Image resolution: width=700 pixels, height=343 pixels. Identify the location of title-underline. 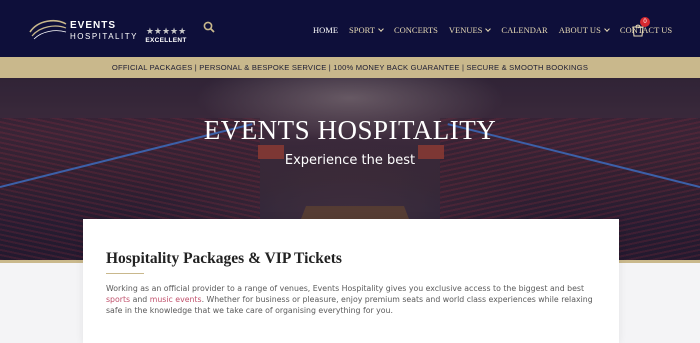
(125, 273).